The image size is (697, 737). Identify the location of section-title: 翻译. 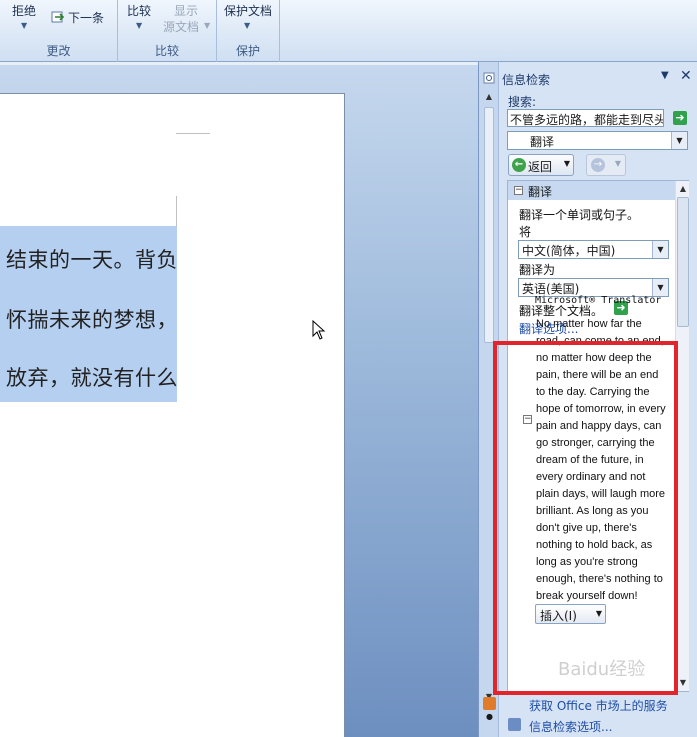
(540, 192).